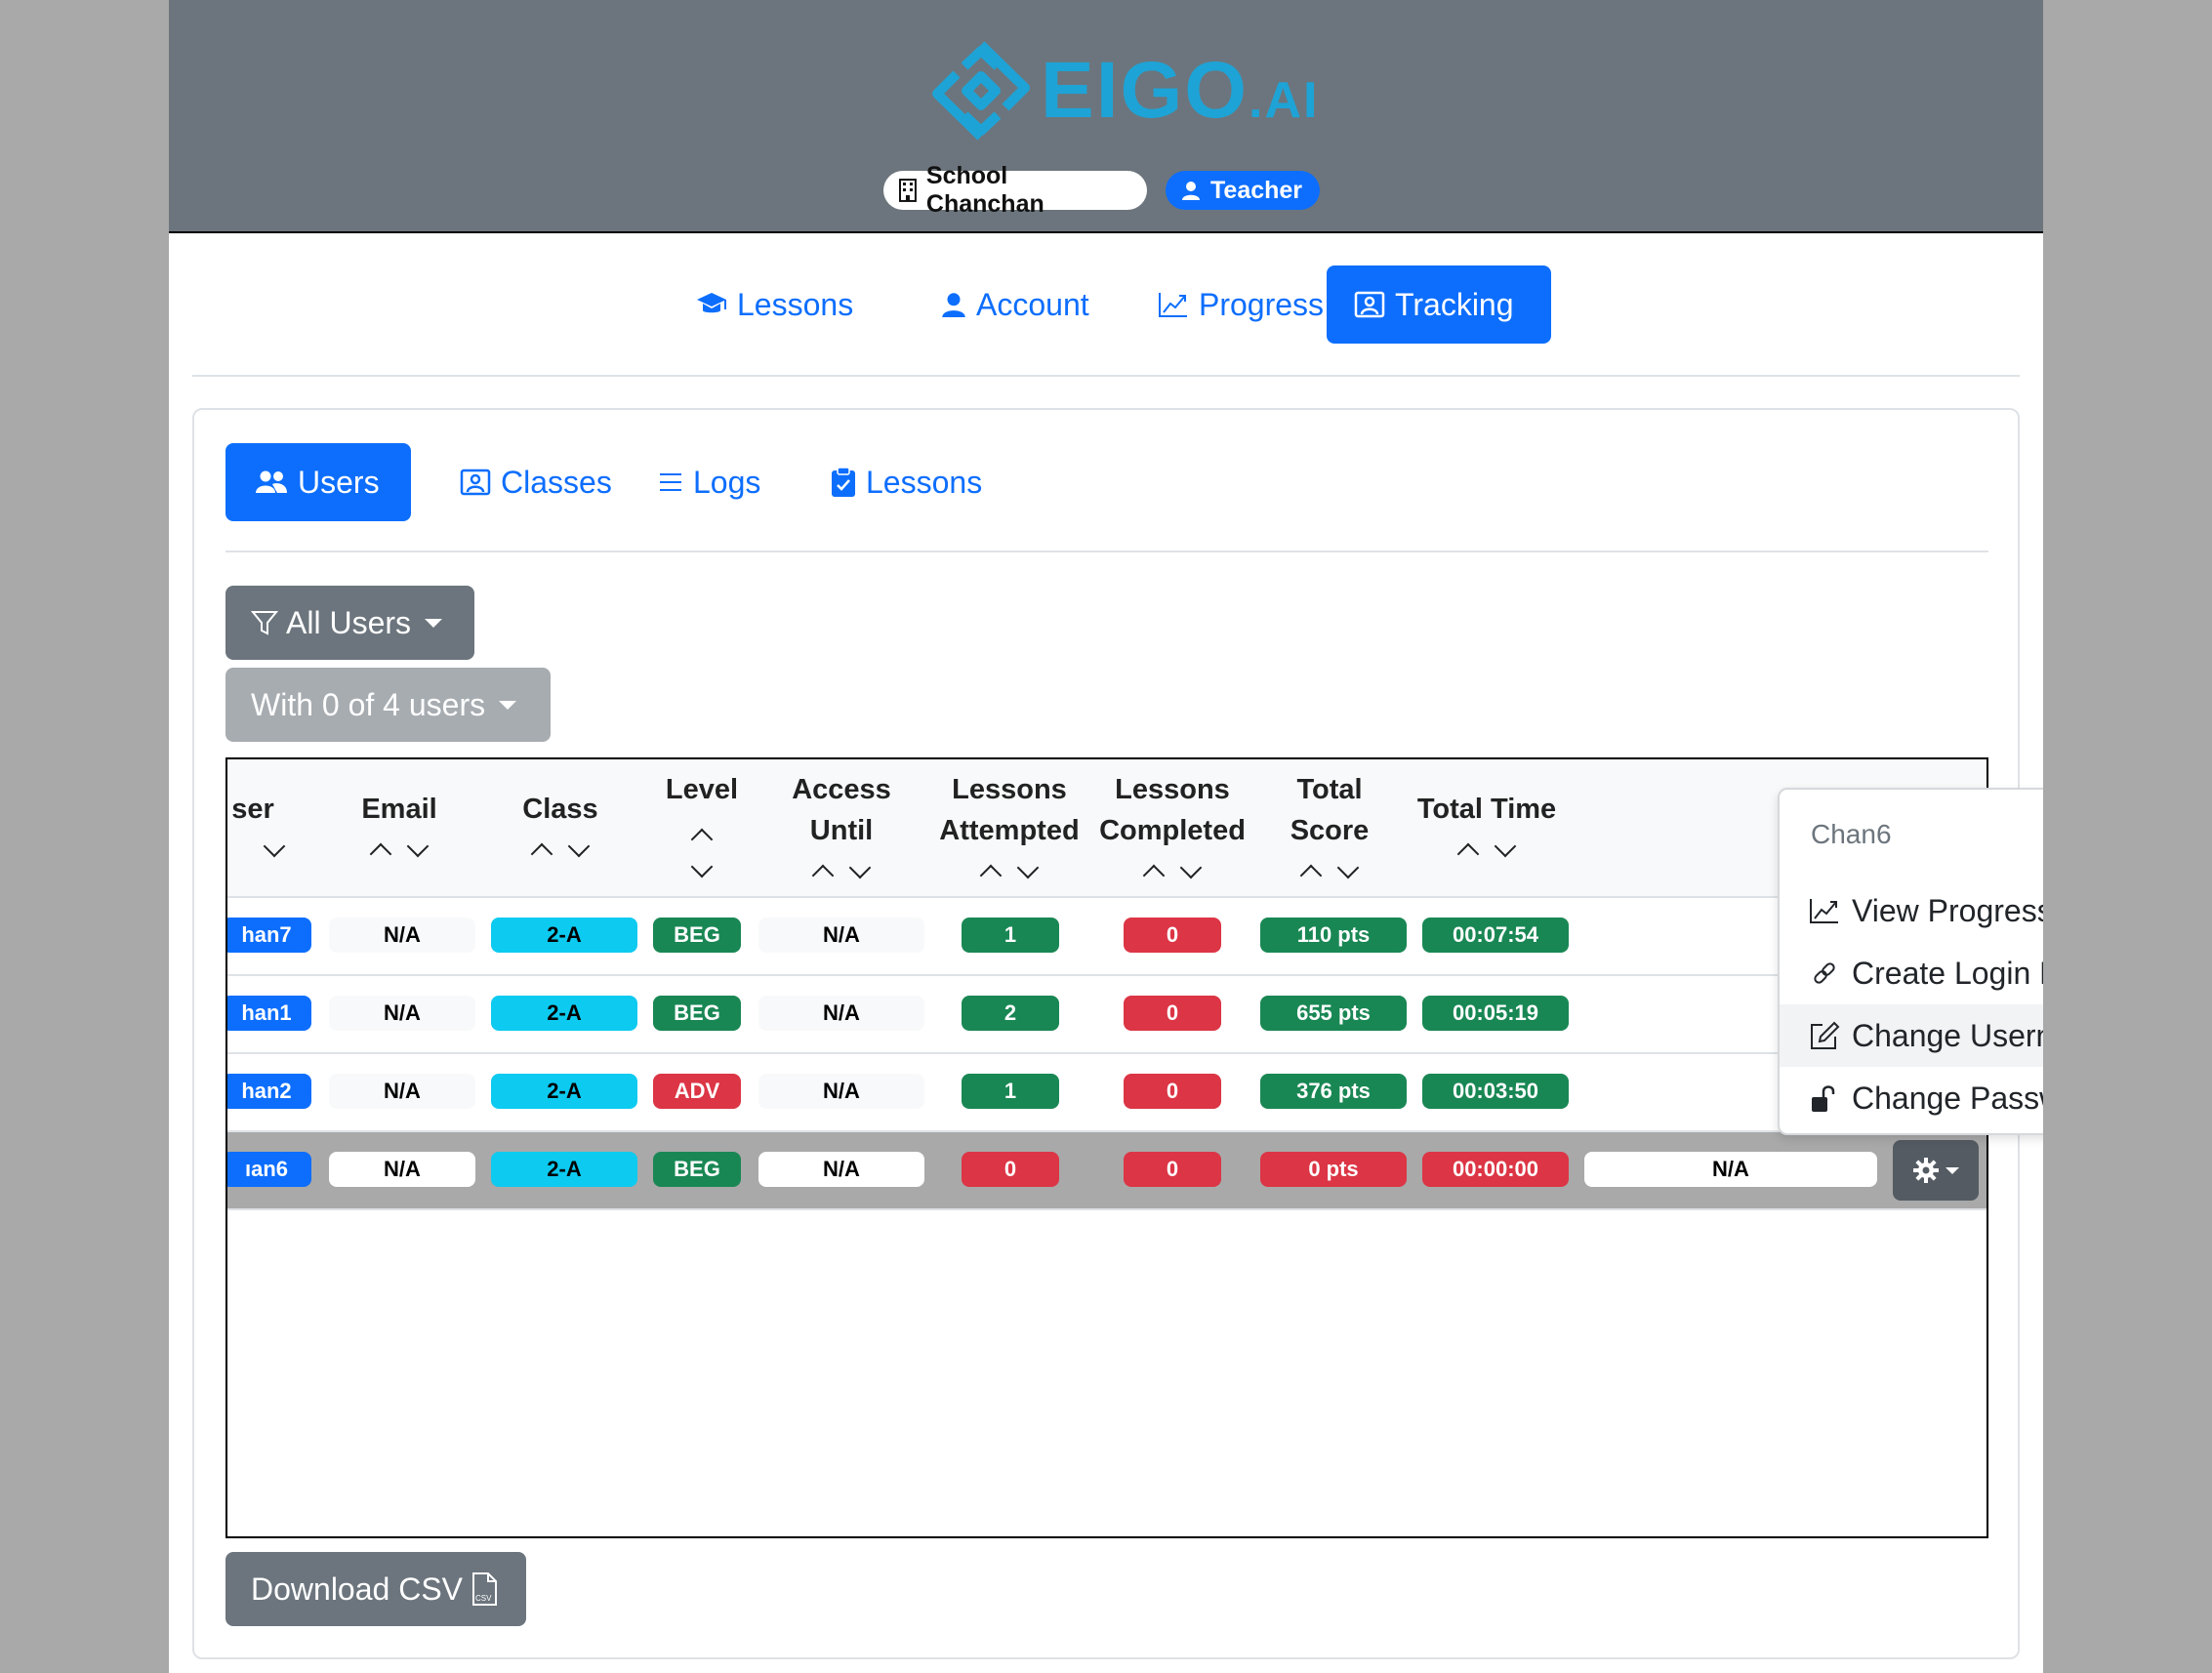 The height and width of the screenshot is (1673, 2212). I want to click on nav-tracking: Tracking, so click(1439, 305).